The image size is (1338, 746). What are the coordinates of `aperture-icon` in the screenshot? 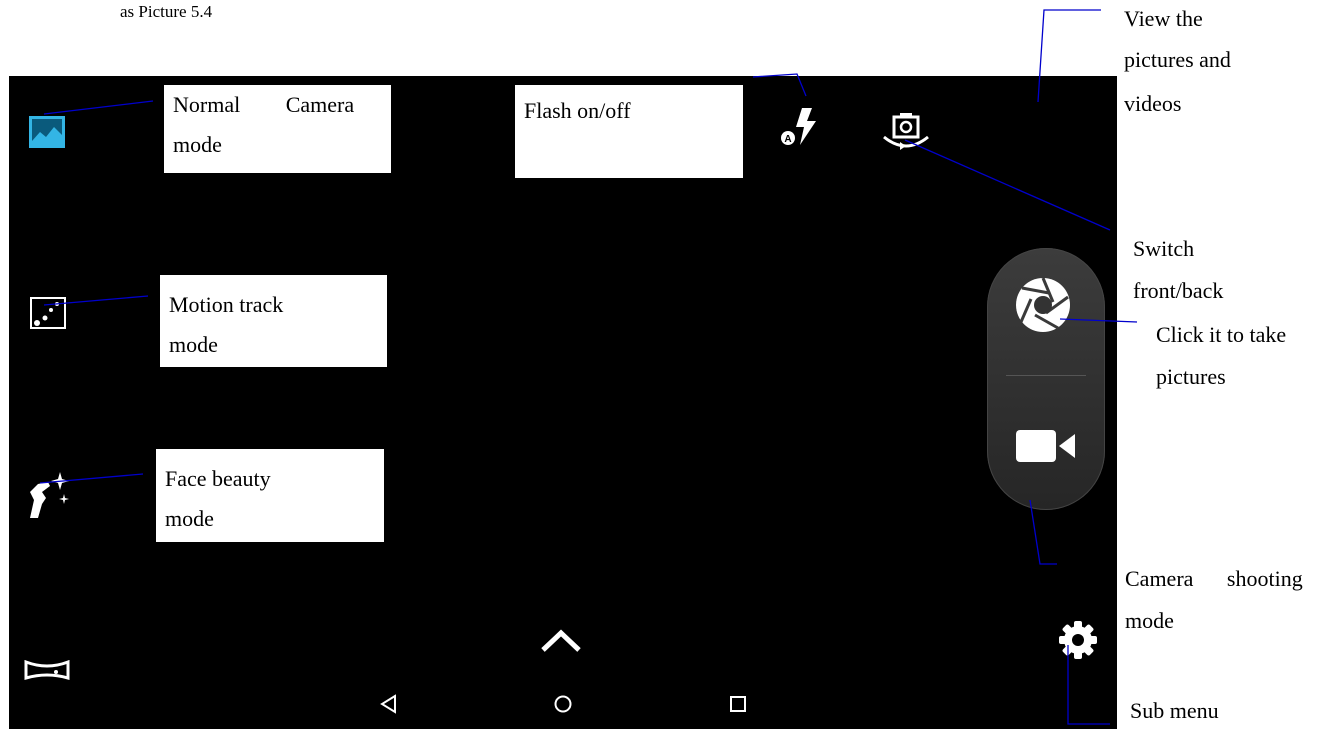 It's located at (1043, 305).